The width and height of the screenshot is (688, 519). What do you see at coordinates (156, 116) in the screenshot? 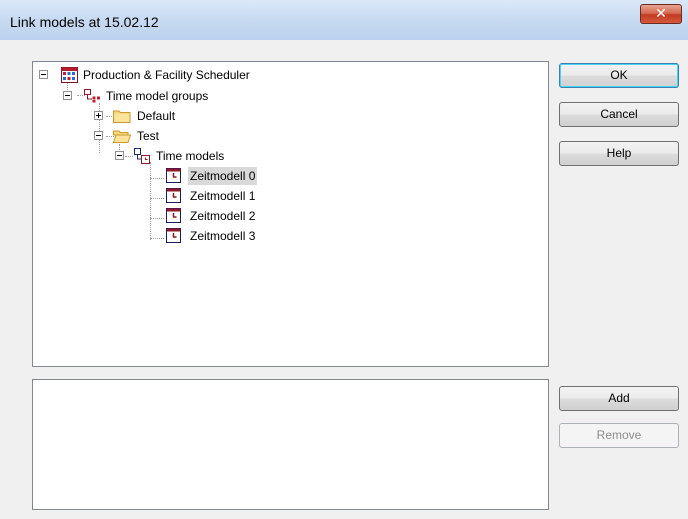
I see `tree-node-label: Default` at bounding box center [156, 116].